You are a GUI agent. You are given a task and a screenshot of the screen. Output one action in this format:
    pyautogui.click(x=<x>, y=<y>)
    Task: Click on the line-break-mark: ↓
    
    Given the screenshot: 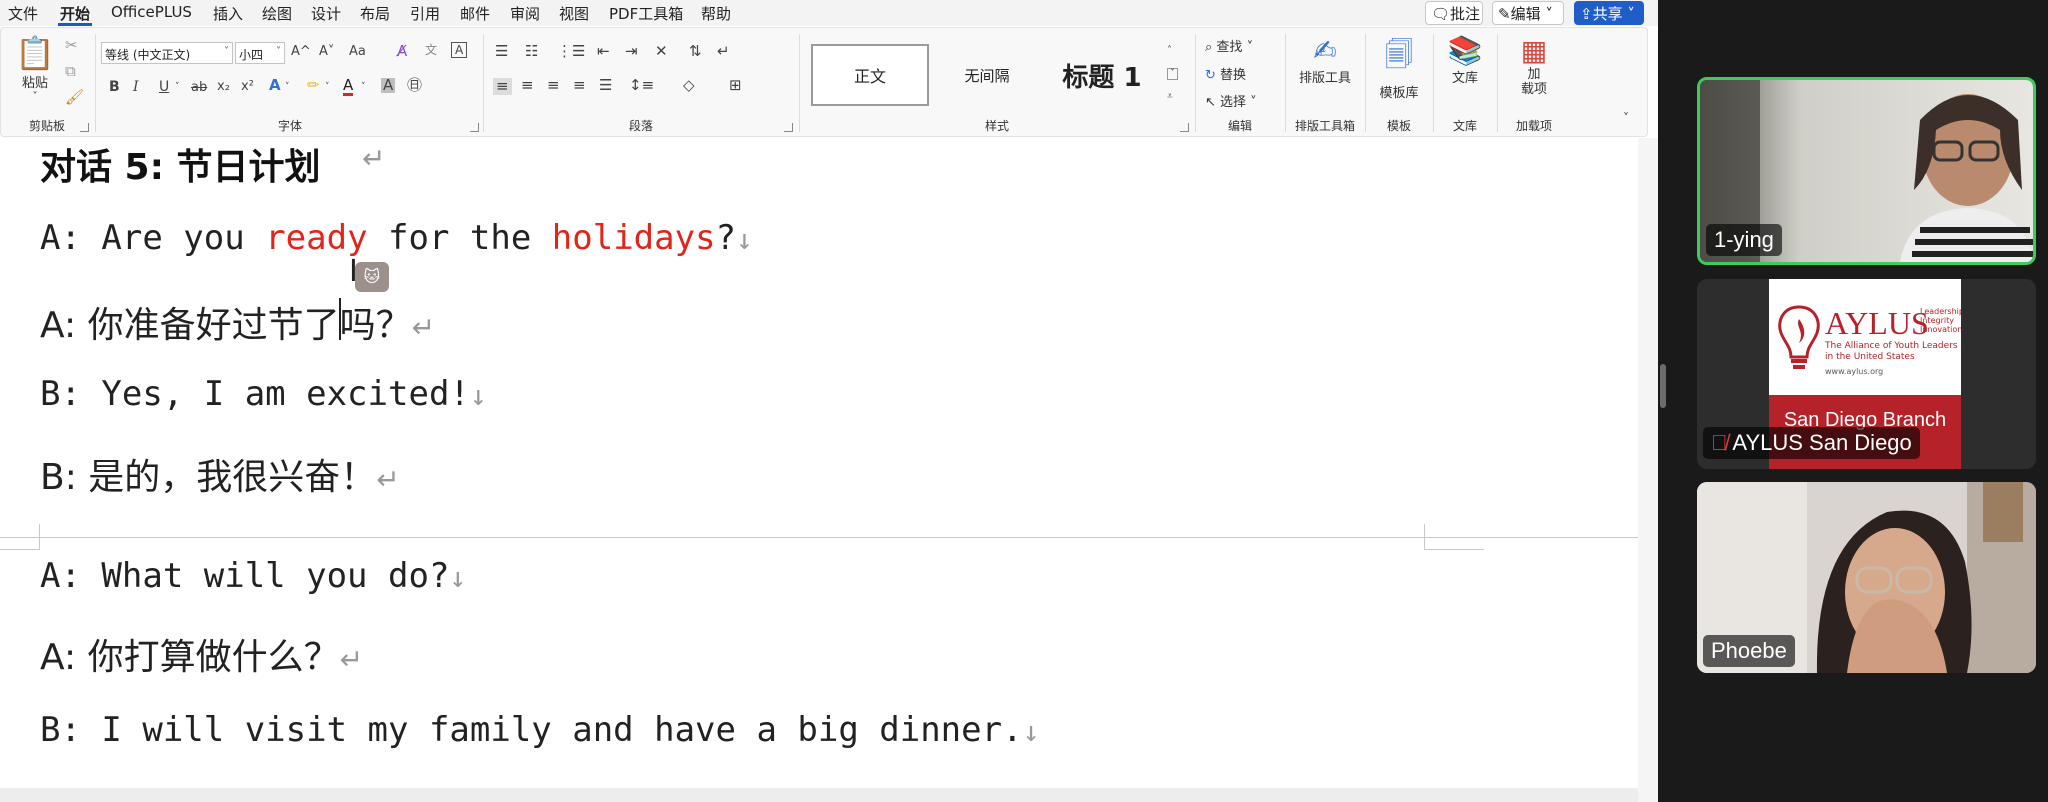 What is the action you would take?
    pyautogui.click(x=744, y=239)
    